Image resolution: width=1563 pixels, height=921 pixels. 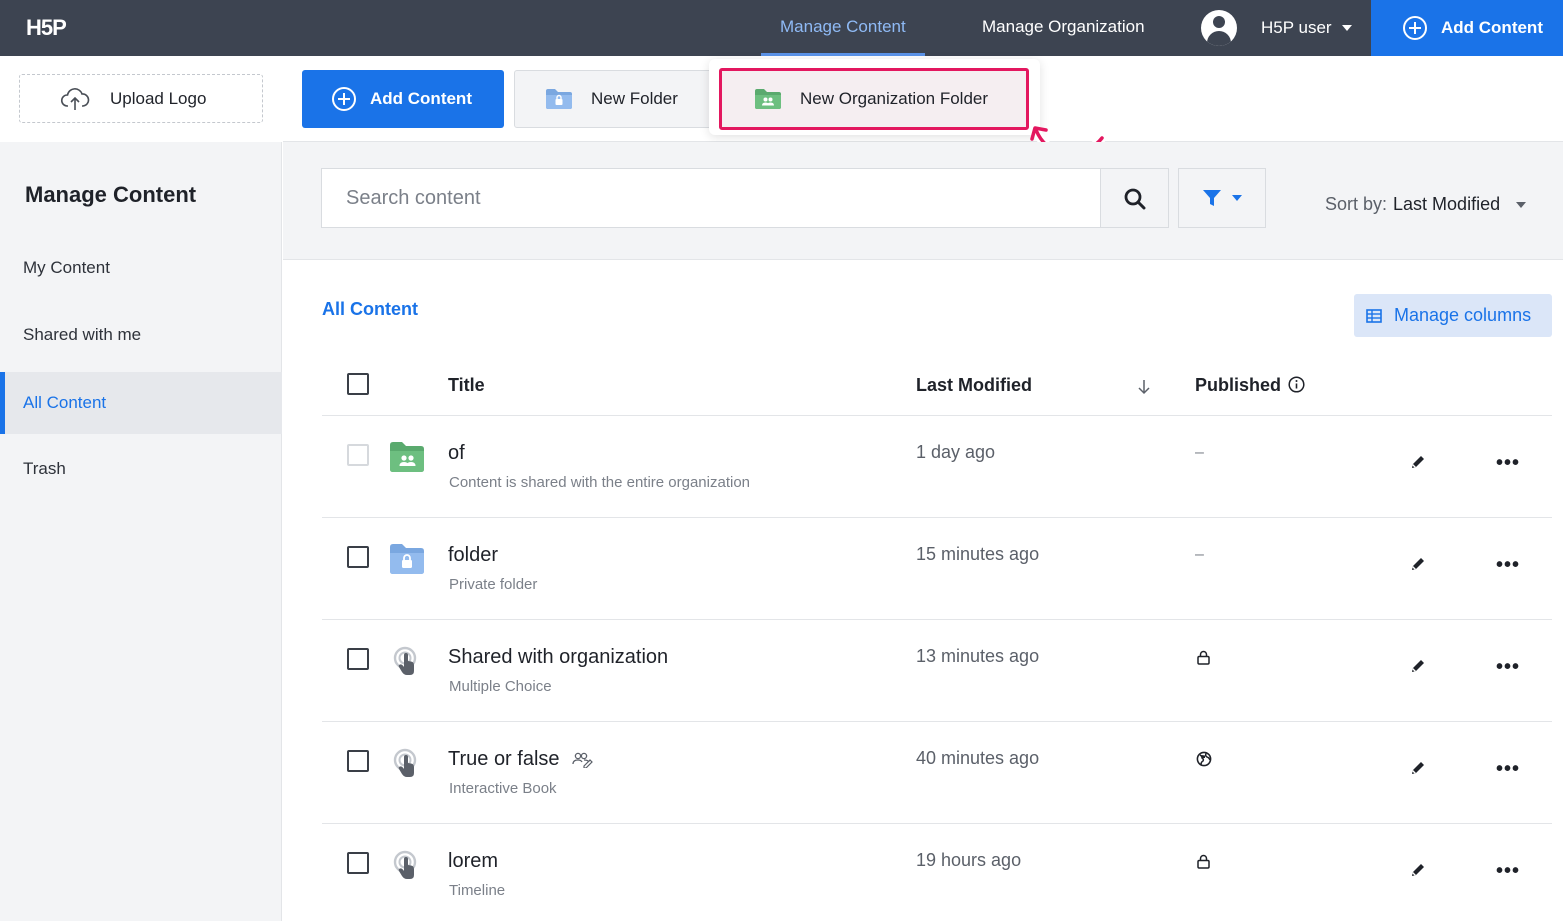 I want to click on topbar-add-content-button: Add Content, so click(x=1467, y=28).